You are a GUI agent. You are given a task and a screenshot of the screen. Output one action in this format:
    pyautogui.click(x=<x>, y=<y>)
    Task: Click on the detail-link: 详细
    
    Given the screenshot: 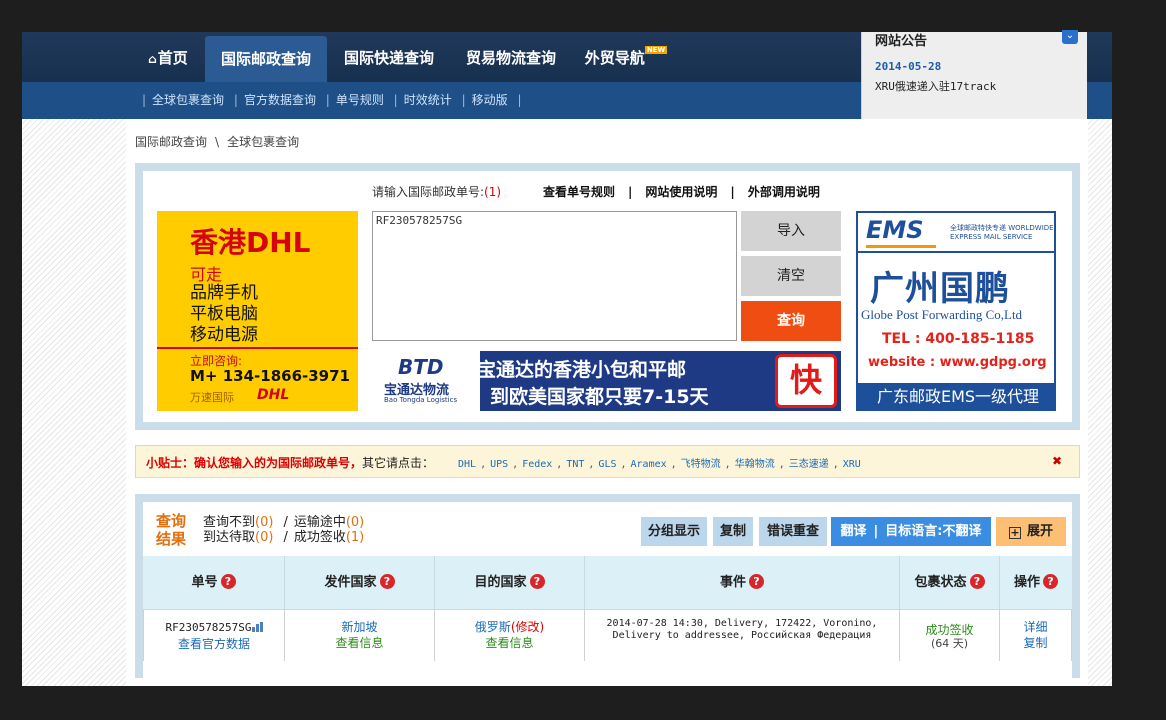 What is the action you would take?
    pyautogui.click(x=1035, y=627)
    